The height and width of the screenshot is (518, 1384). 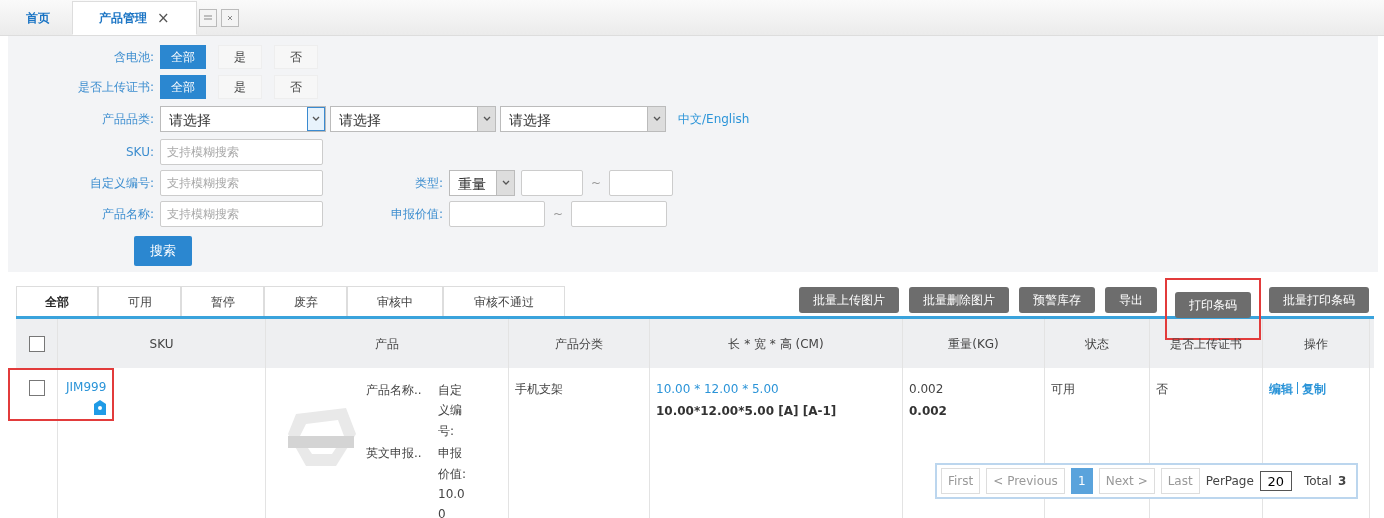 I want to click on select-all-checkbox, so click(x=36, y=343).